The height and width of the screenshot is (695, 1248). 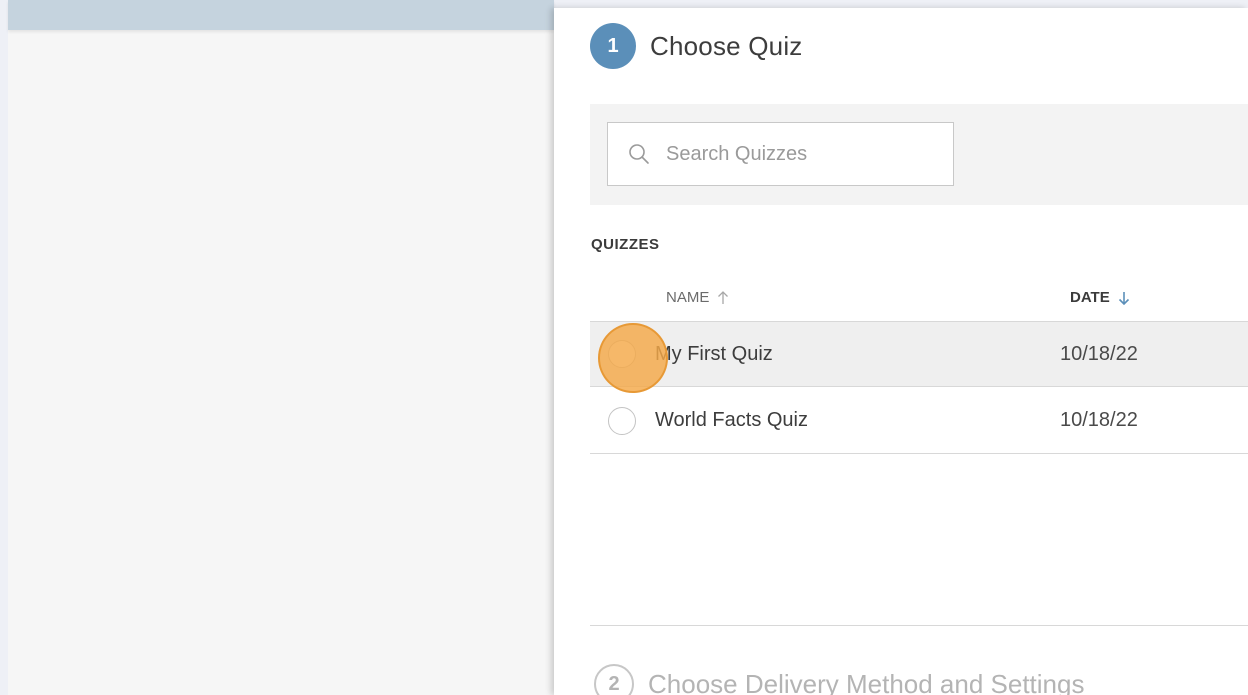 What do you see at coordinates (281, 15) in the screenshot?
I see `background-app-nav-bar` at bounding box center [281, 15].